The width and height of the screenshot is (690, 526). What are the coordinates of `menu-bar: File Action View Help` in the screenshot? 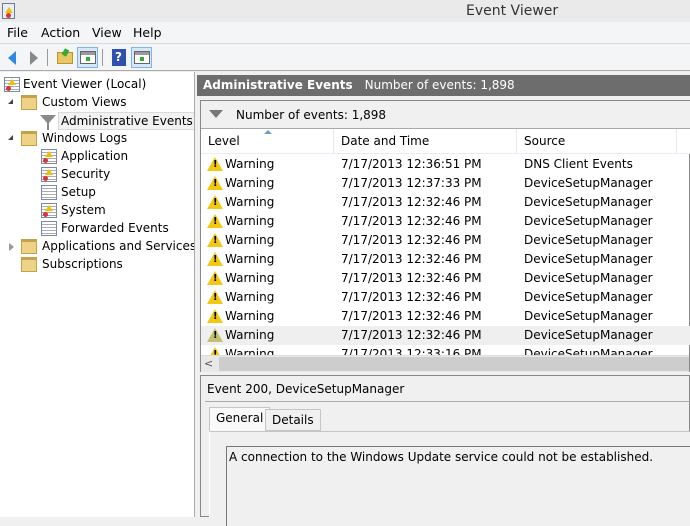 It's located at (345, 33).